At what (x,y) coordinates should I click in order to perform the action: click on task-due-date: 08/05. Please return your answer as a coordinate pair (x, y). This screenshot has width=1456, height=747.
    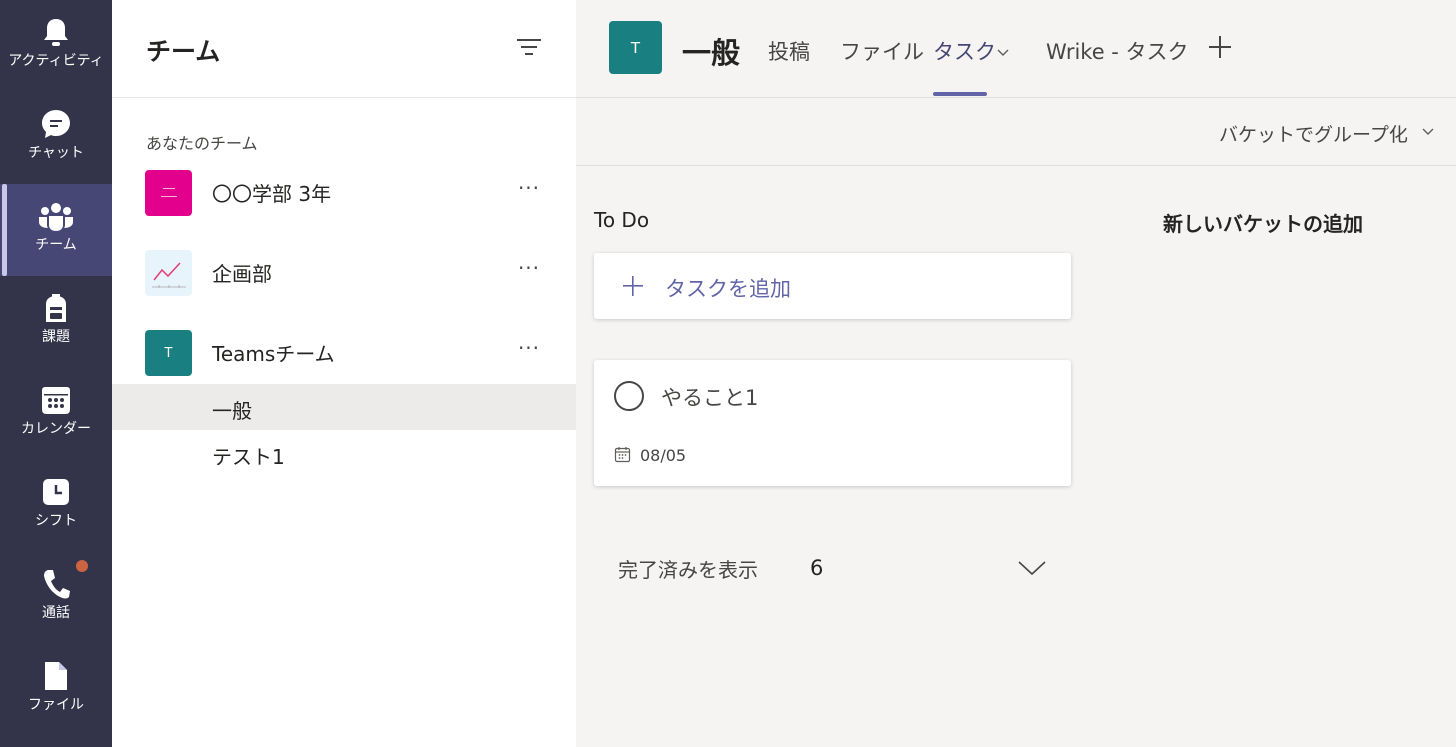
    Looking at the image, I should click on (663, 455).